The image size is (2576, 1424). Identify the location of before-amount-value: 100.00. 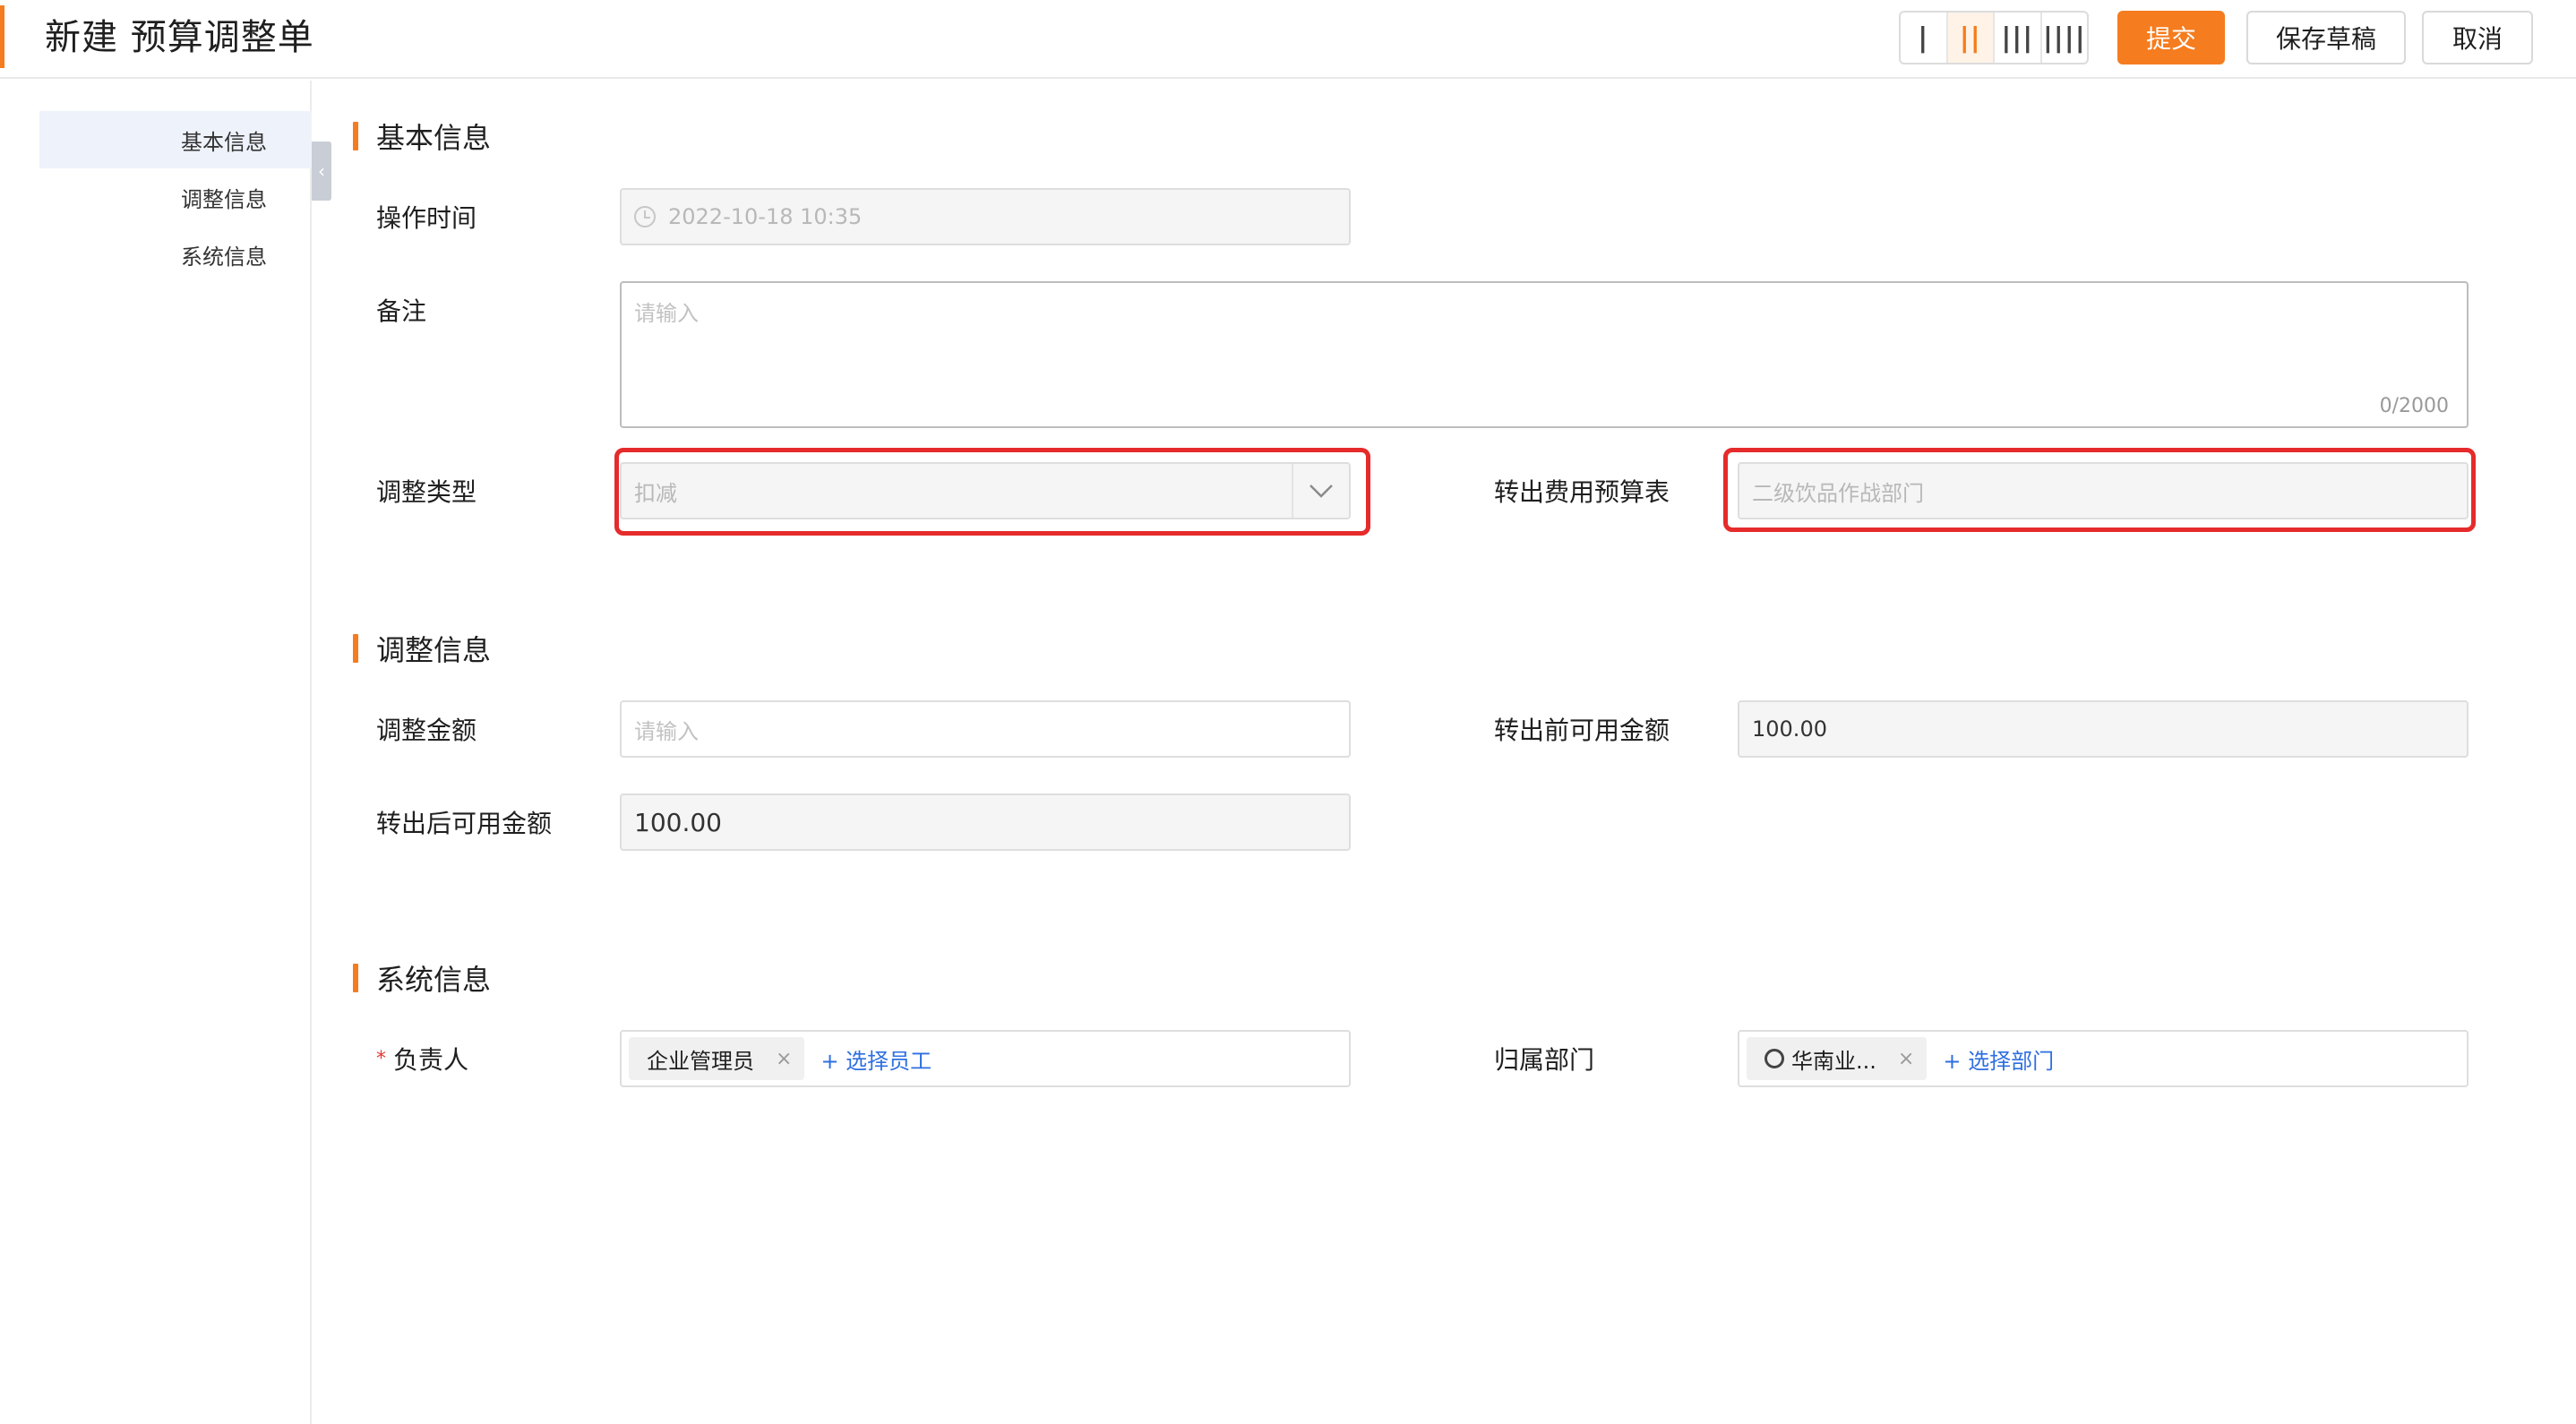
(1789, 729).